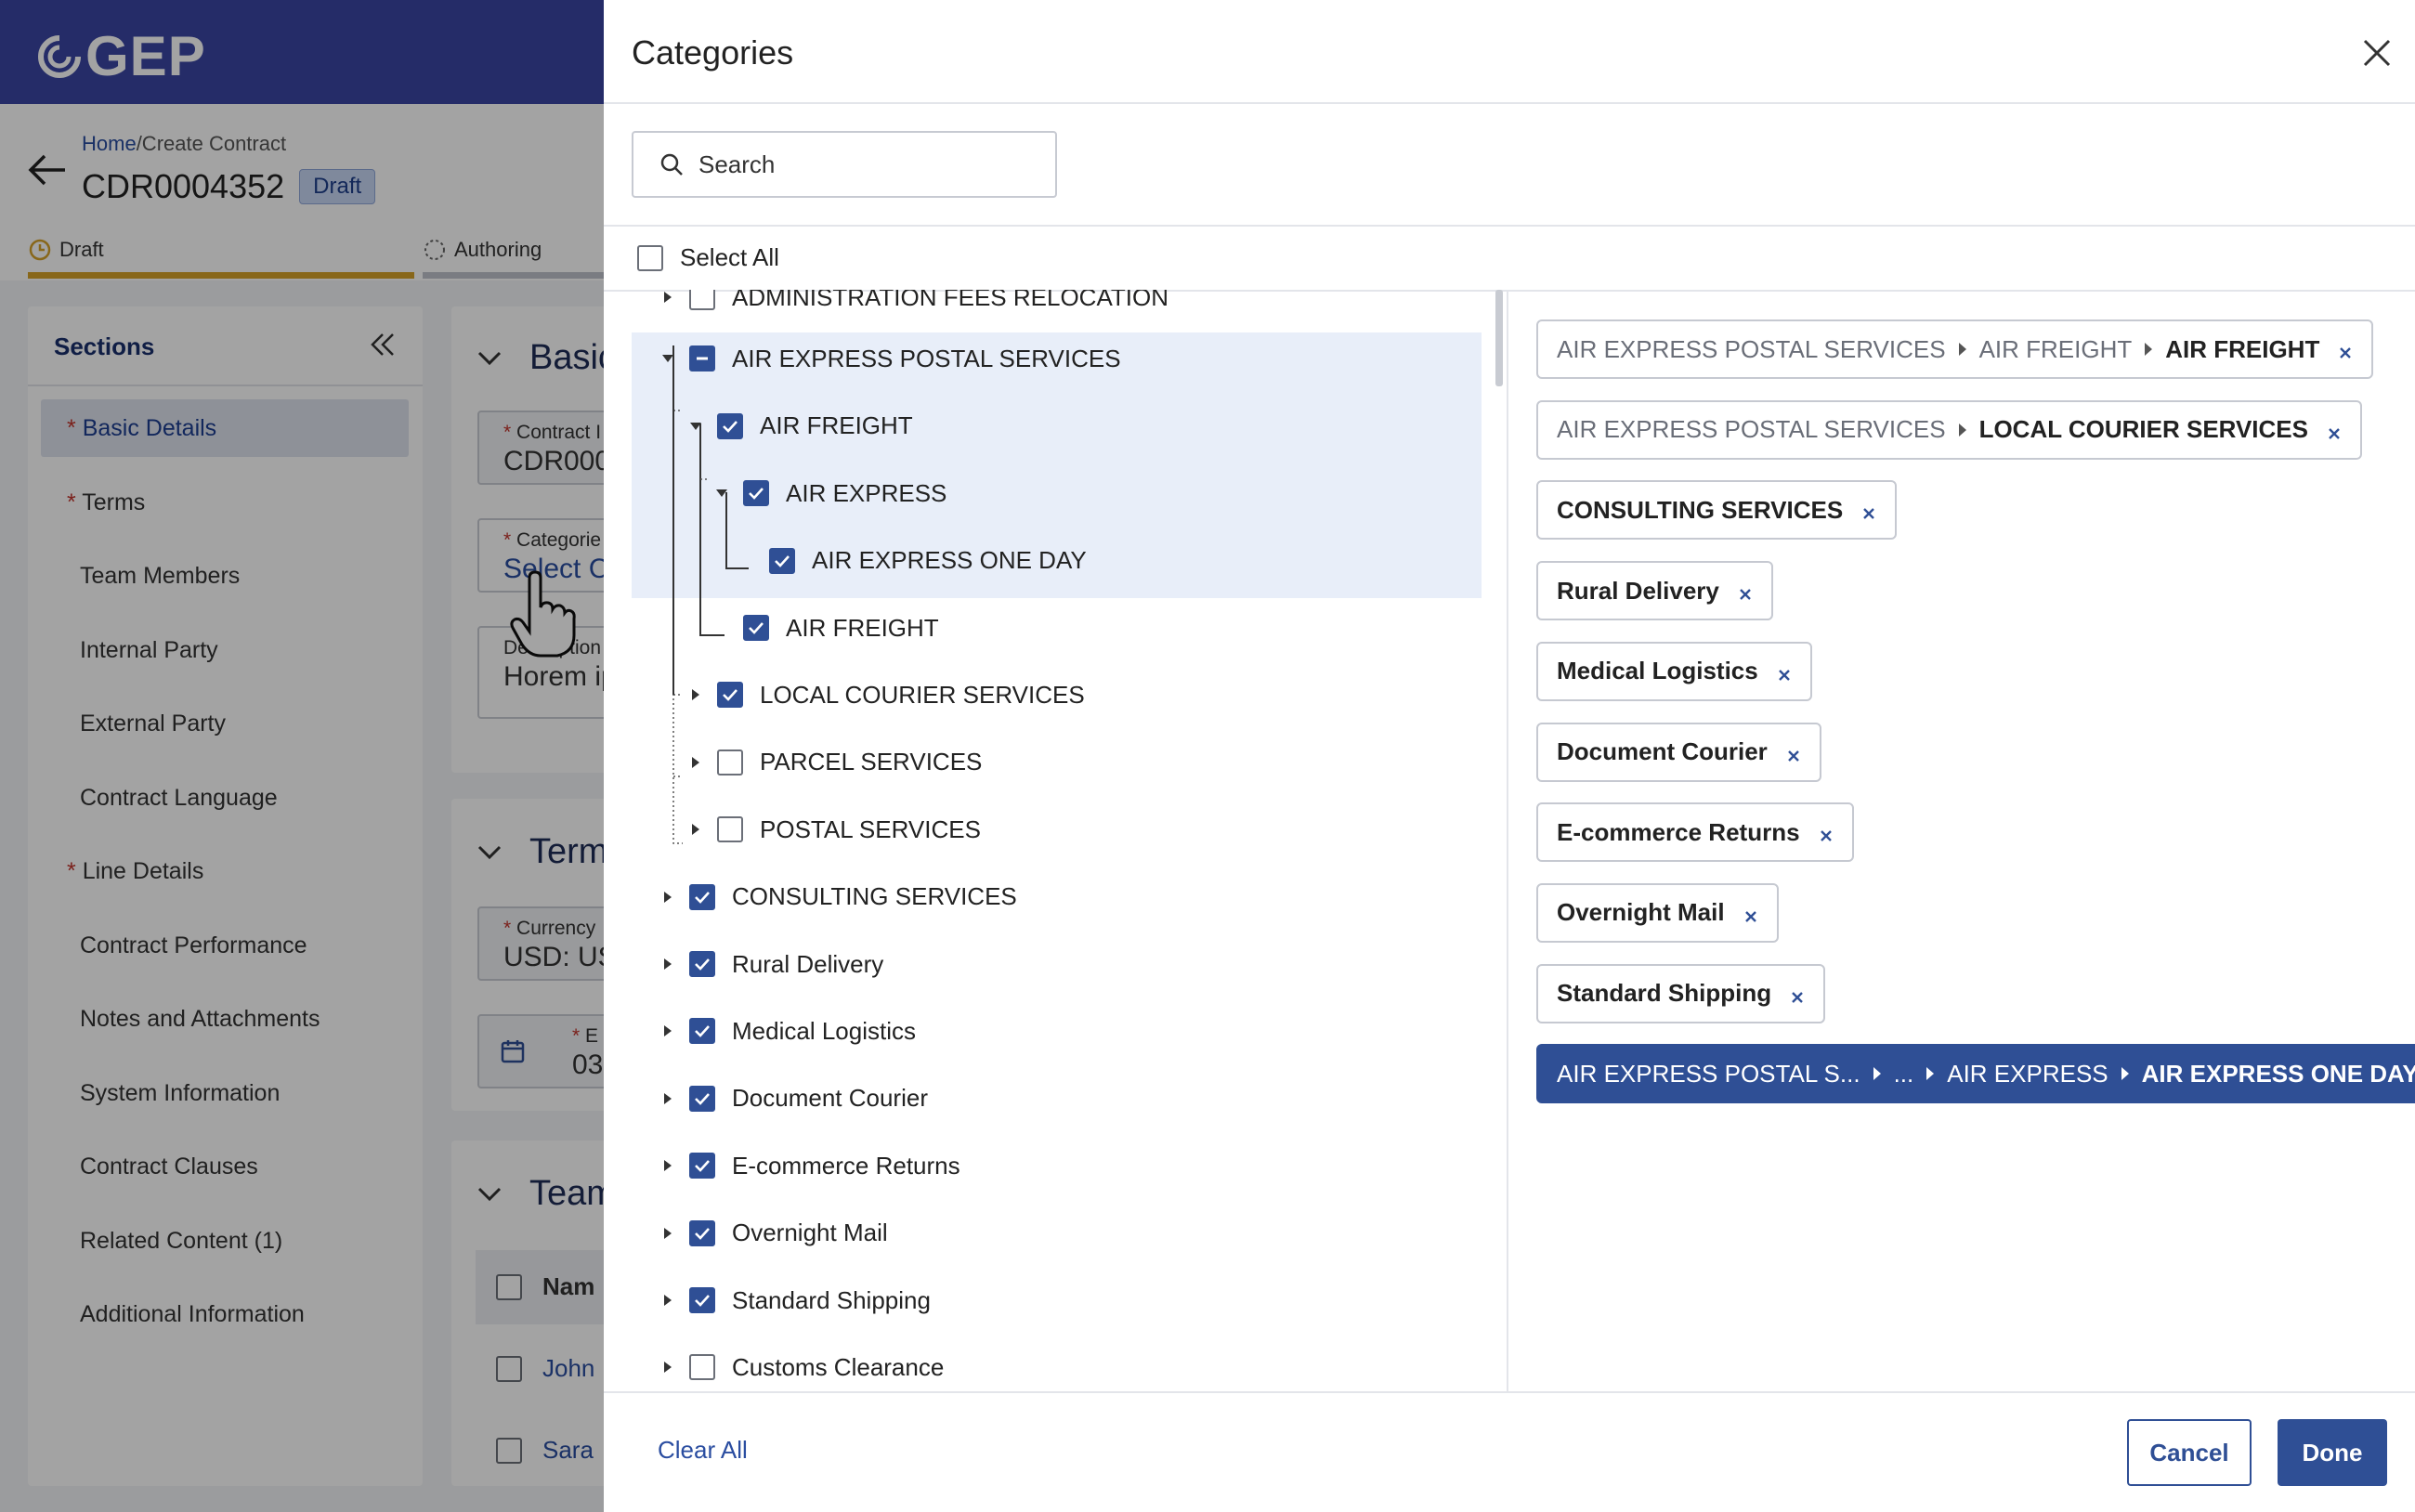 The height and width of the screenshot is (1512, 2415). What do you see at coordinates (846, 1165) in the screenshot?
I see `tree-node-label: E-commerce Returns` at bounding box center [846, 1165].